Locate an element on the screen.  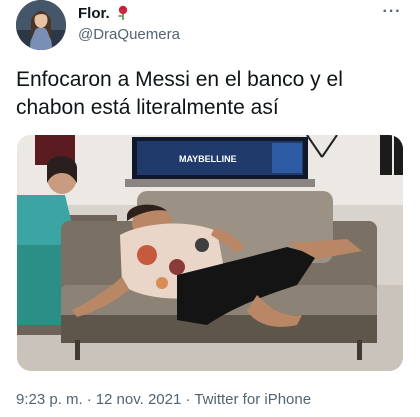
tweet-time: 9:23 p. m. is located at coordinates (49, 399).